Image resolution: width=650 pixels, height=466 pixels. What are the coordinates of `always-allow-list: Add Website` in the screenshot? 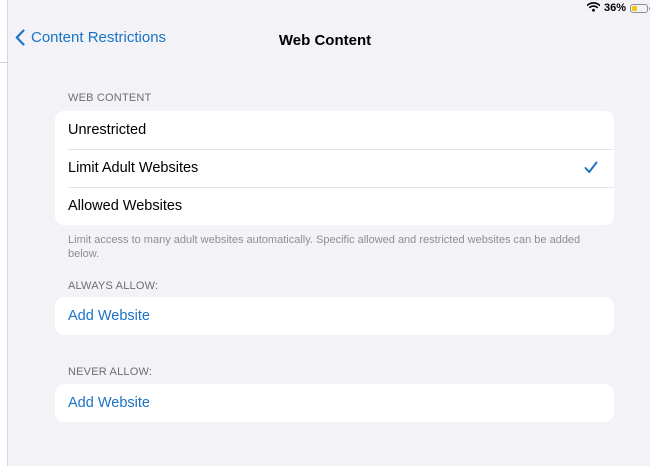 It's located at (334, 316).